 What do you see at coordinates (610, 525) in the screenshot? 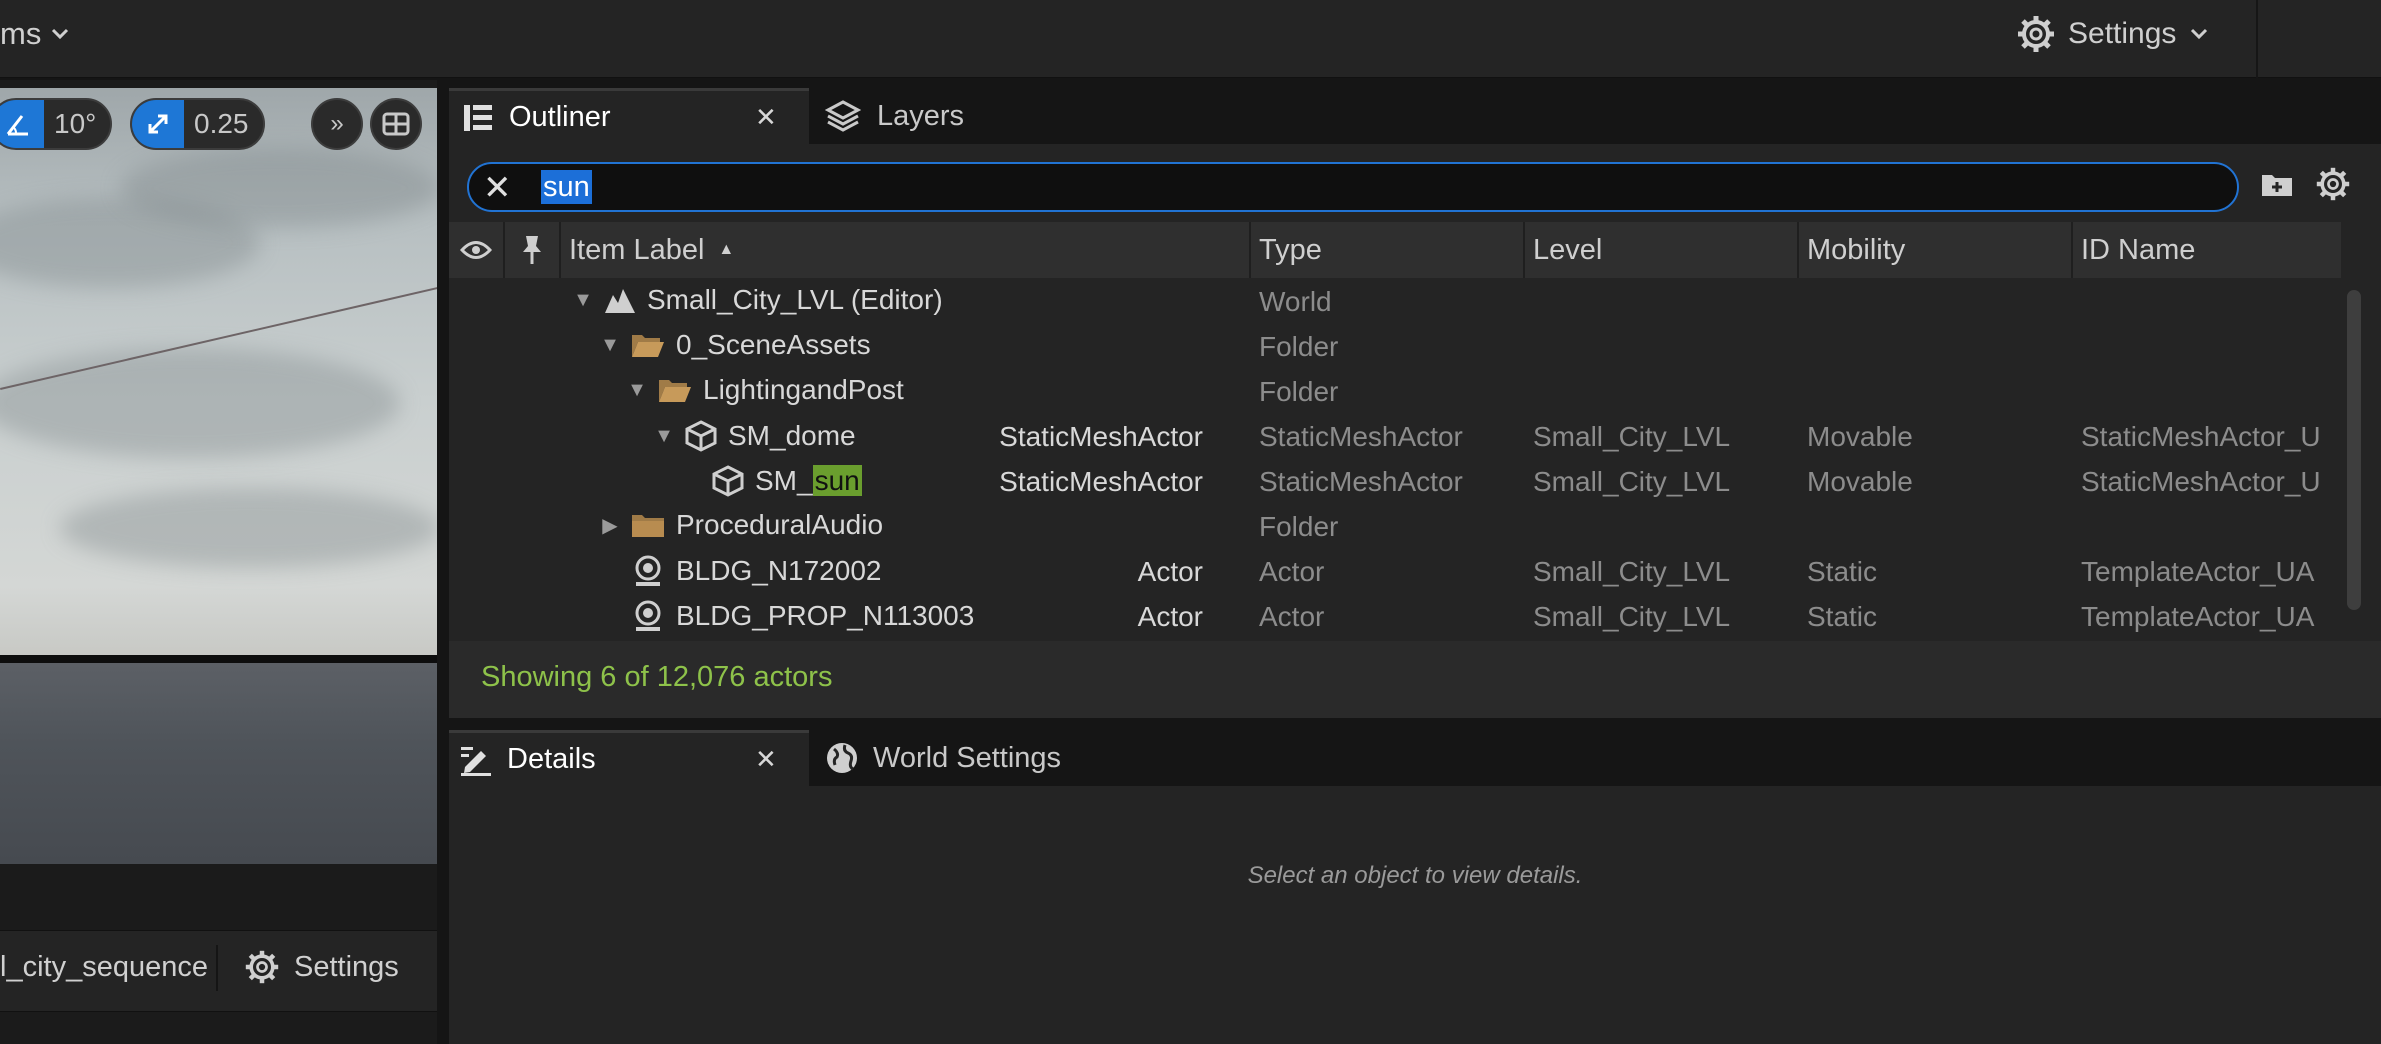
I see `collapse-arrow-icon: ▶` at bounding box center [610, 525].